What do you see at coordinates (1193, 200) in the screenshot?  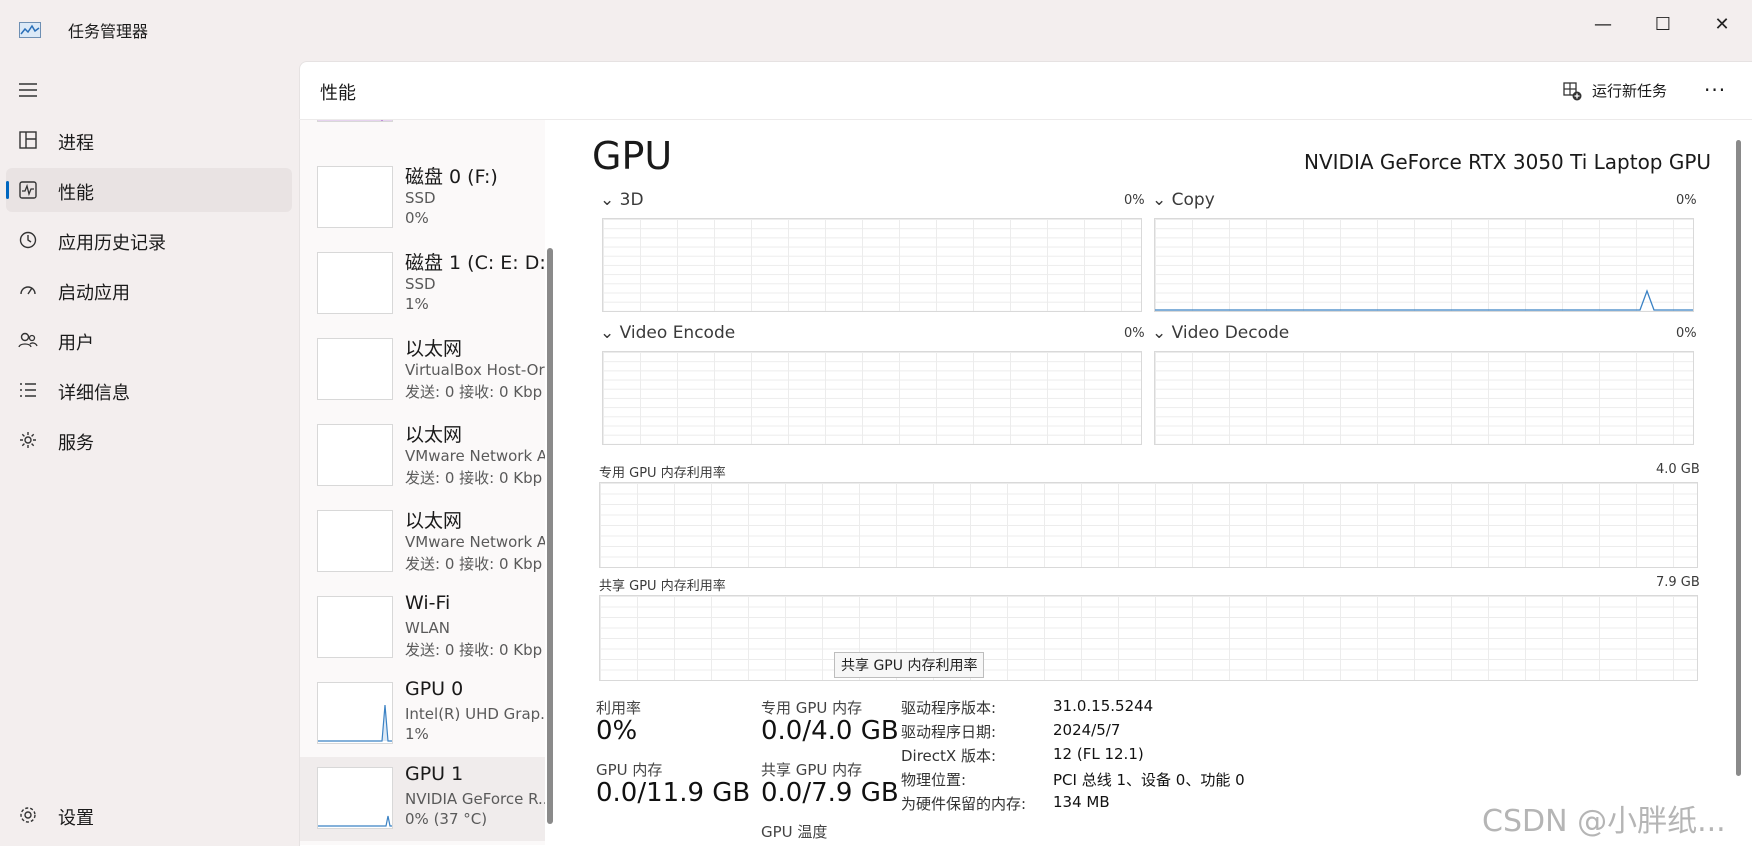 I see `engine-label: Copy` at bounding box center [1193, 200].